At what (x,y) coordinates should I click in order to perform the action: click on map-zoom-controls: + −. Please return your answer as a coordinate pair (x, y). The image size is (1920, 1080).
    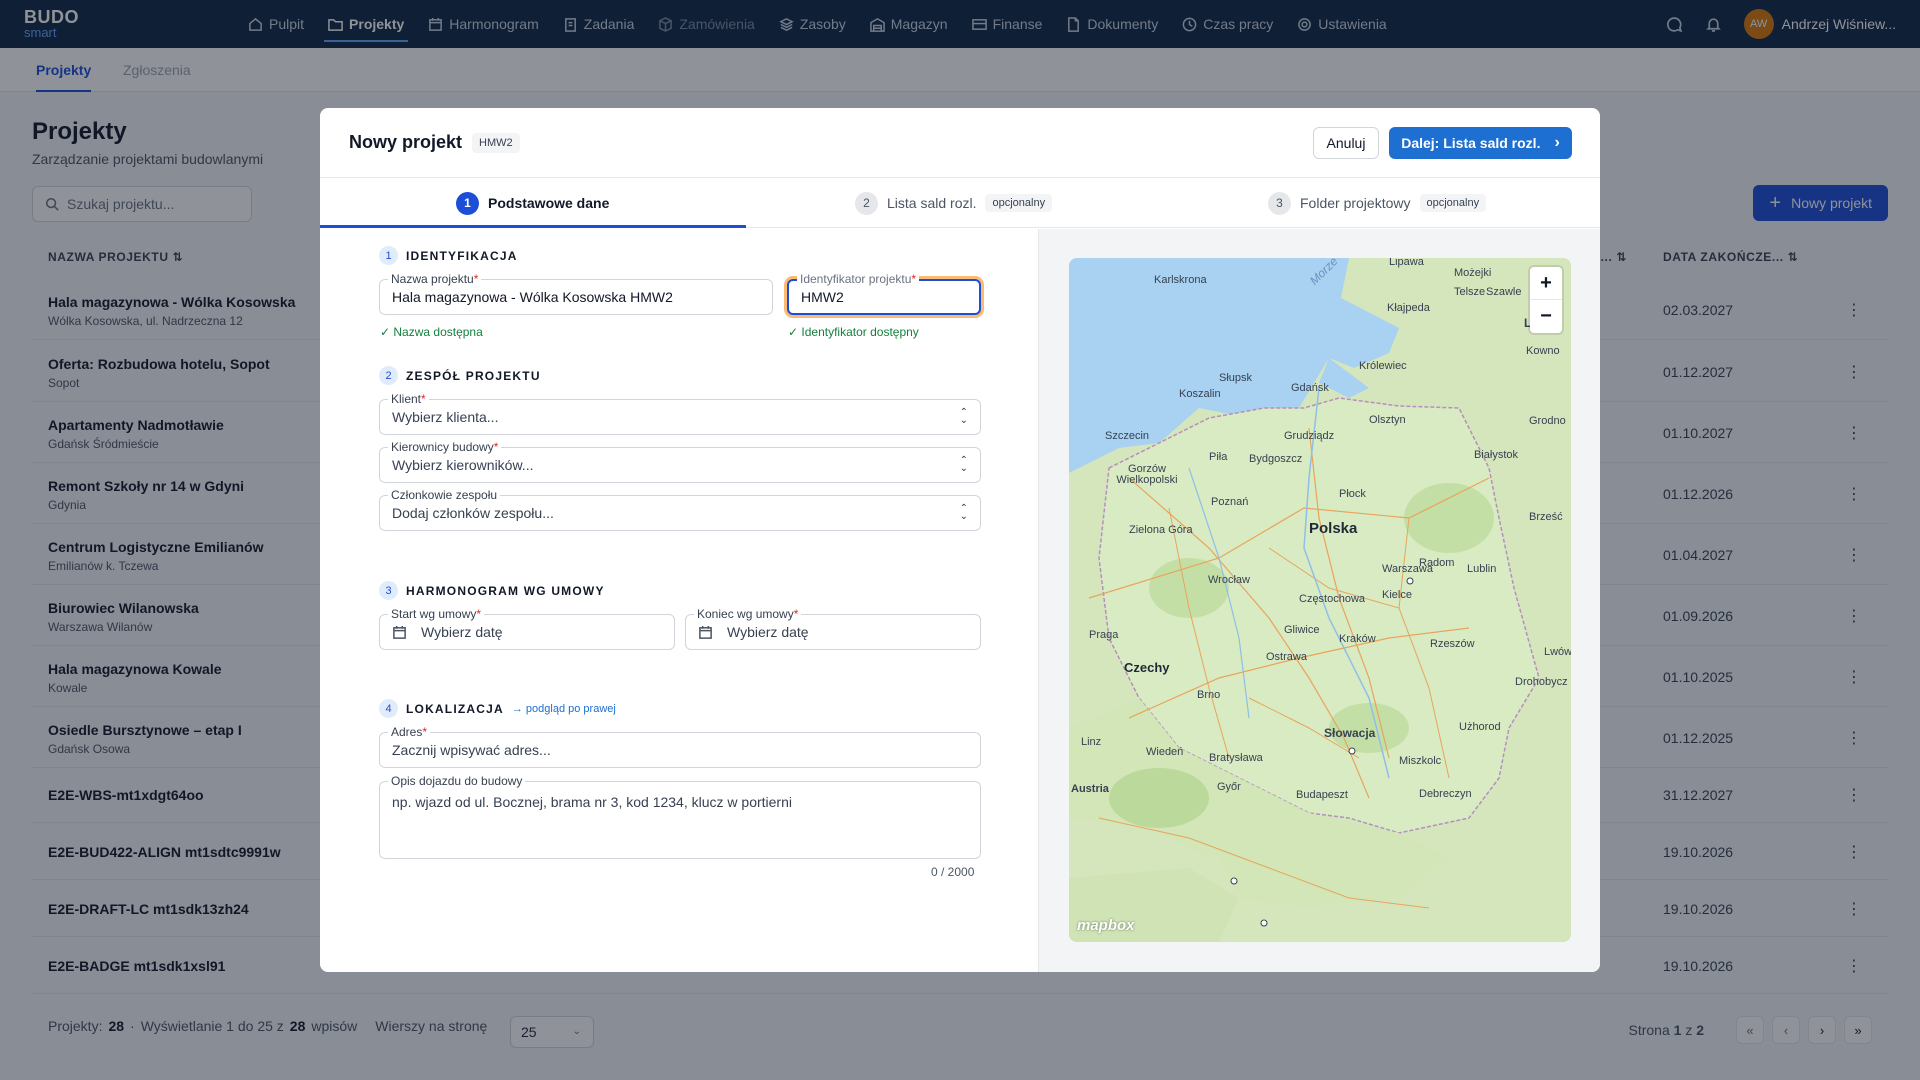
    Looking at the image, I should click on (1546, 300).